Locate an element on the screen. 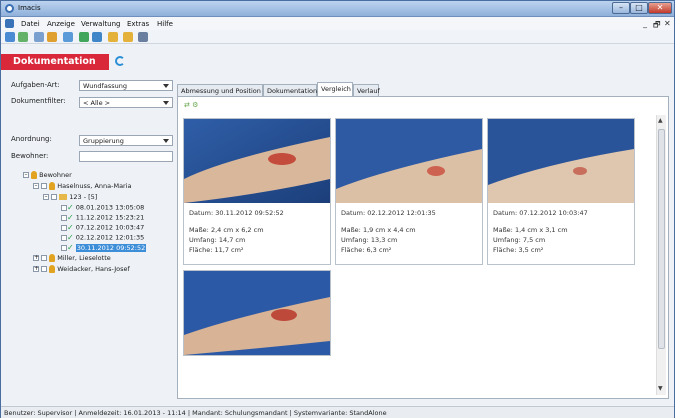 This screenshot has width=675, height=418. menu-verwaltung: Verwaltung is located at coordinates (100, 24).